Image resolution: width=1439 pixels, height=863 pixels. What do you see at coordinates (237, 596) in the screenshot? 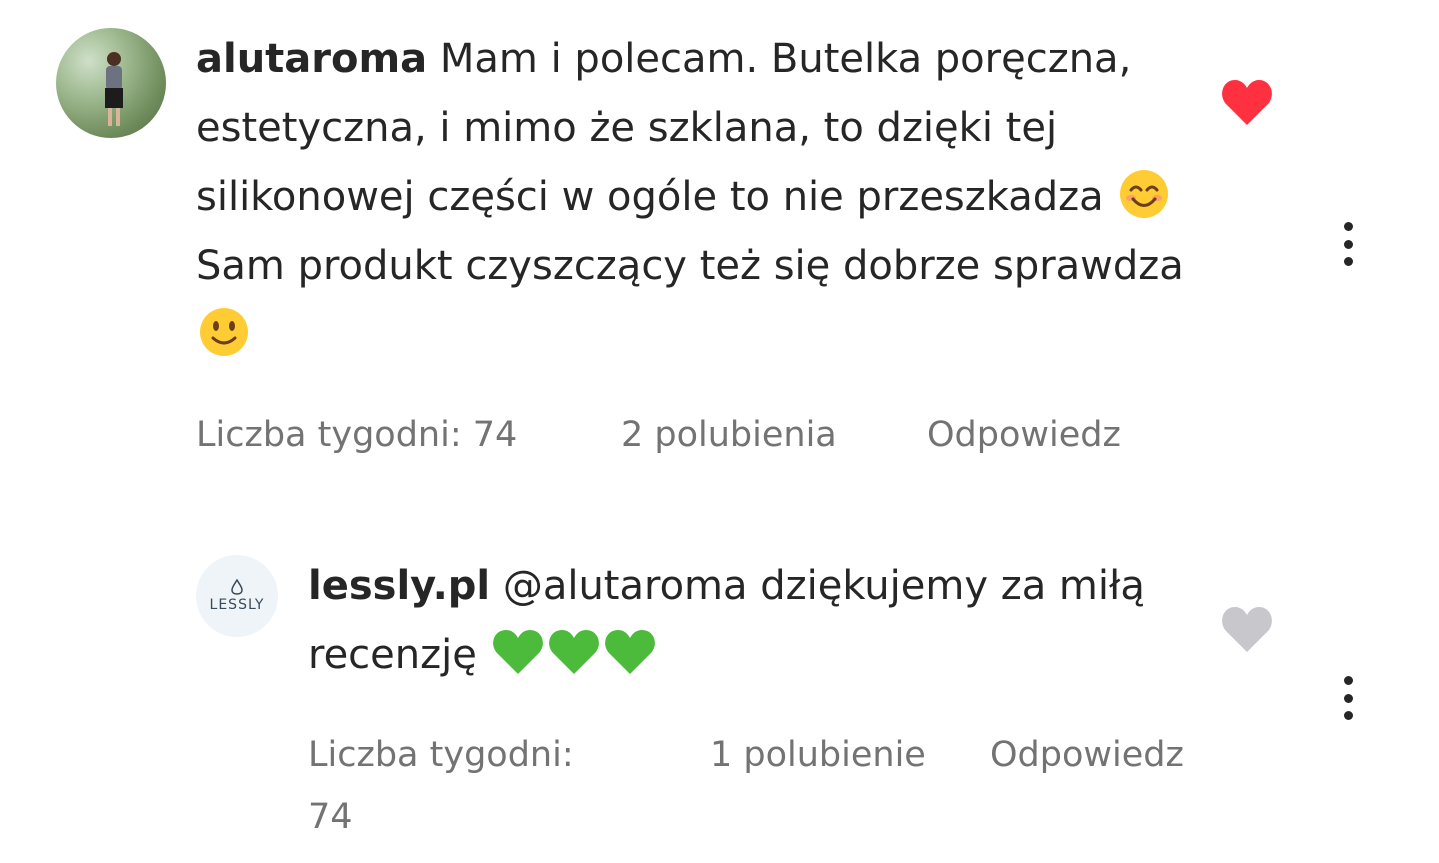
I see `avatar: LESSLY` at bounding box center [237, 596].